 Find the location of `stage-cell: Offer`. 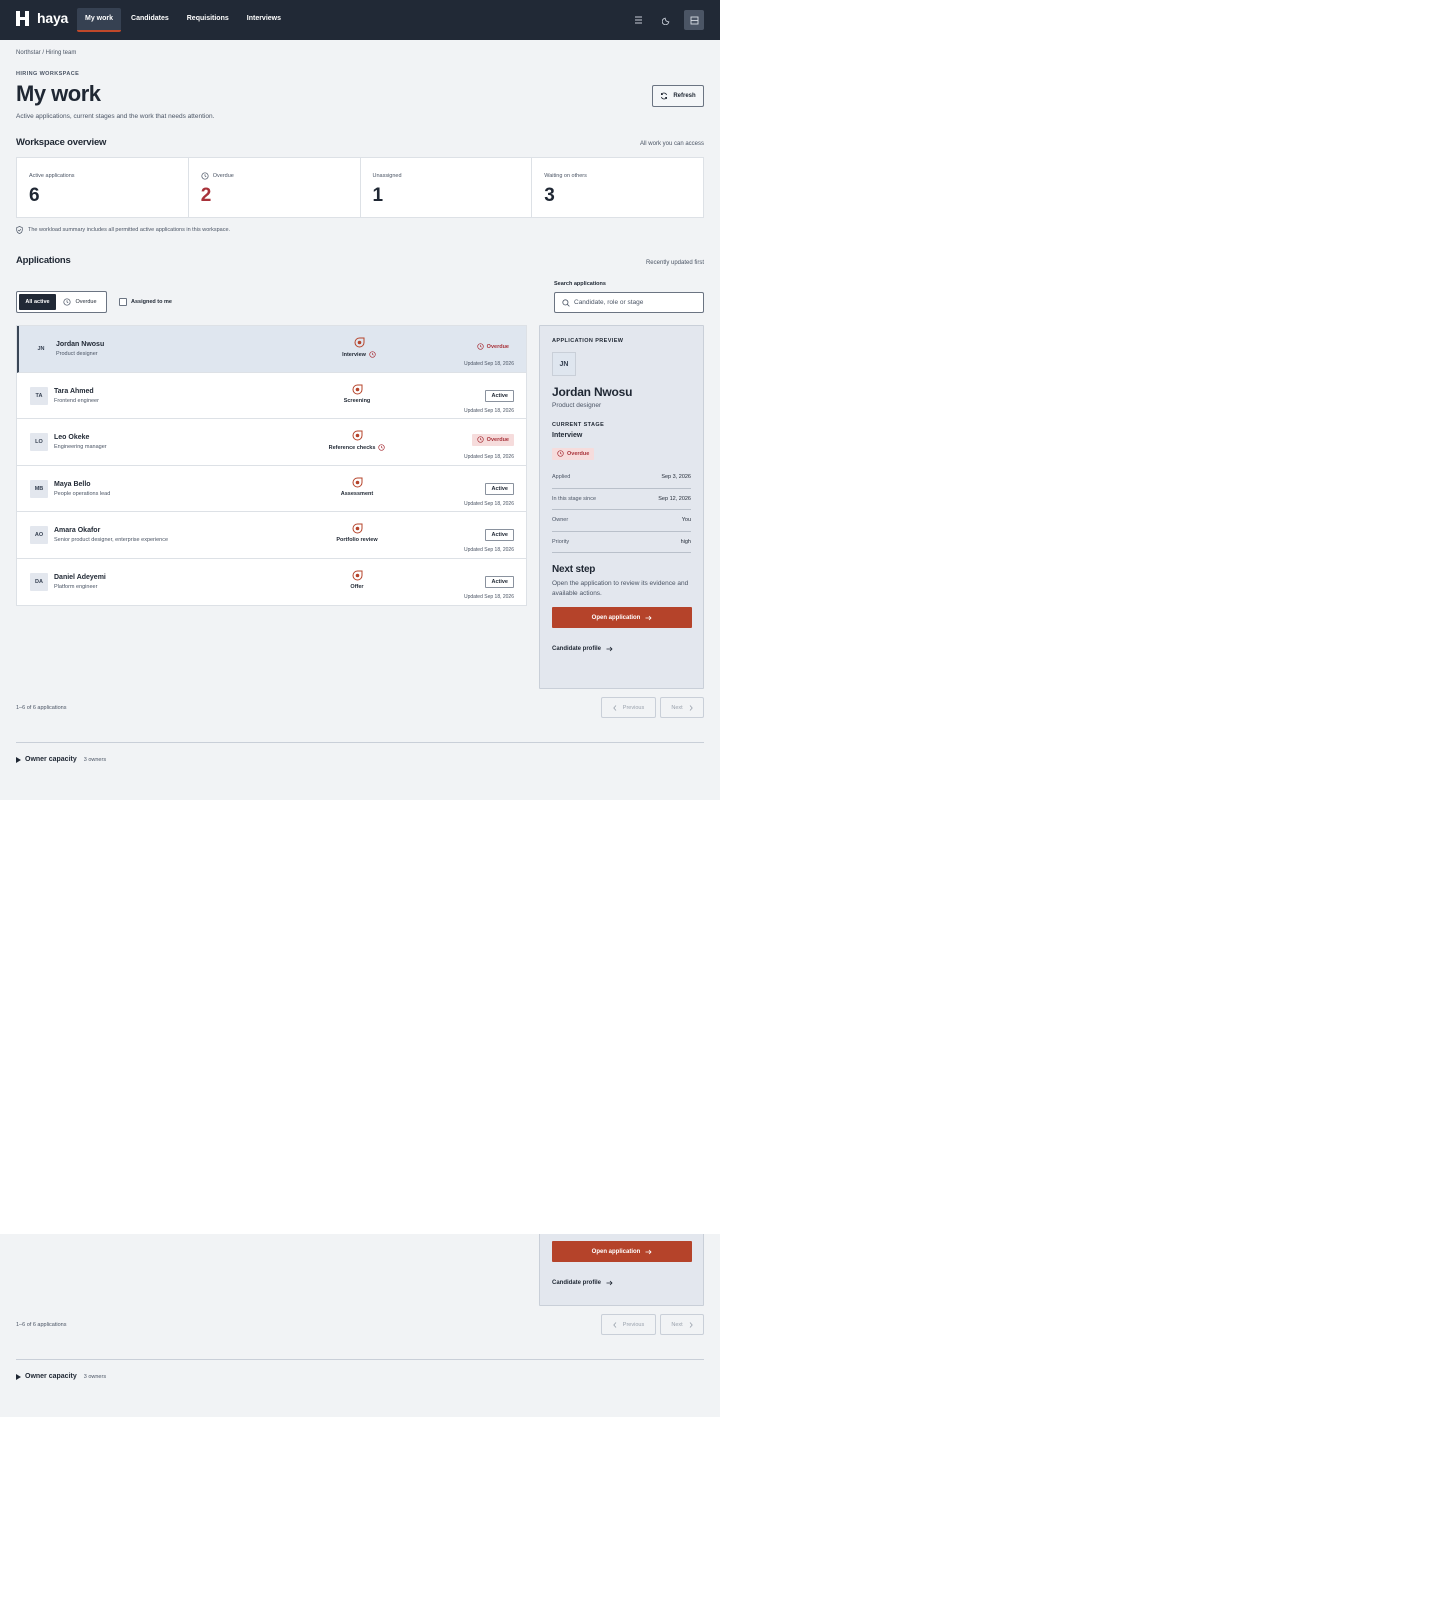

stage-cell: Offer is located at coordinates (357, 580).